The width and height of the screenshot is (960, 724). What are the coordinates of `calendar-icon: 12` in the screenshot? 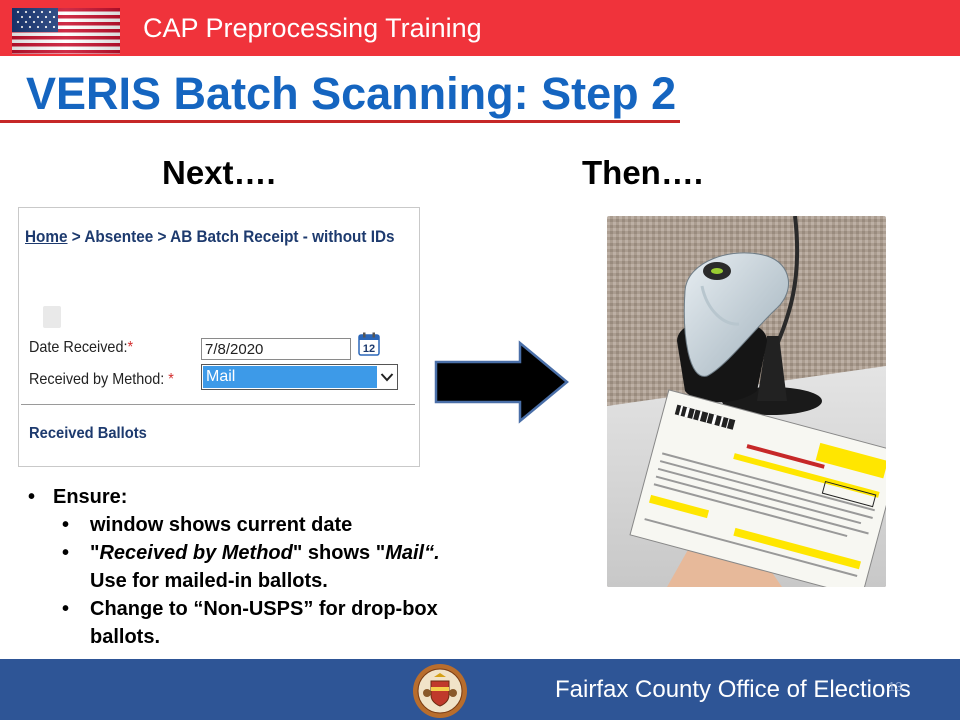 It's located at (369, 344).